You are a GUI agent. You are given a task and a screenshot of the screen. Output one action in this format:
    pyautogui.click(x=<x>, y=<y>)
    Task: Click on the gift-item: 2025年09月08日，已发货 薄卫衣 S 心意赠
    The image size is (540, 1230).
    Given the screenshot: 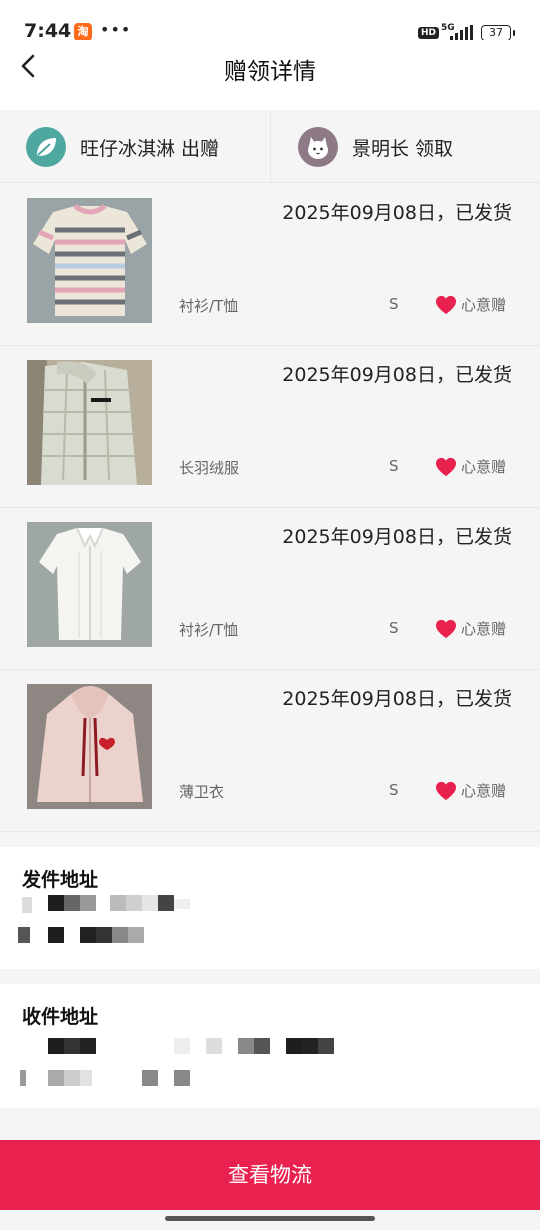 What is the action you would take?
    pyautogui.click(x=270, y=751)
    